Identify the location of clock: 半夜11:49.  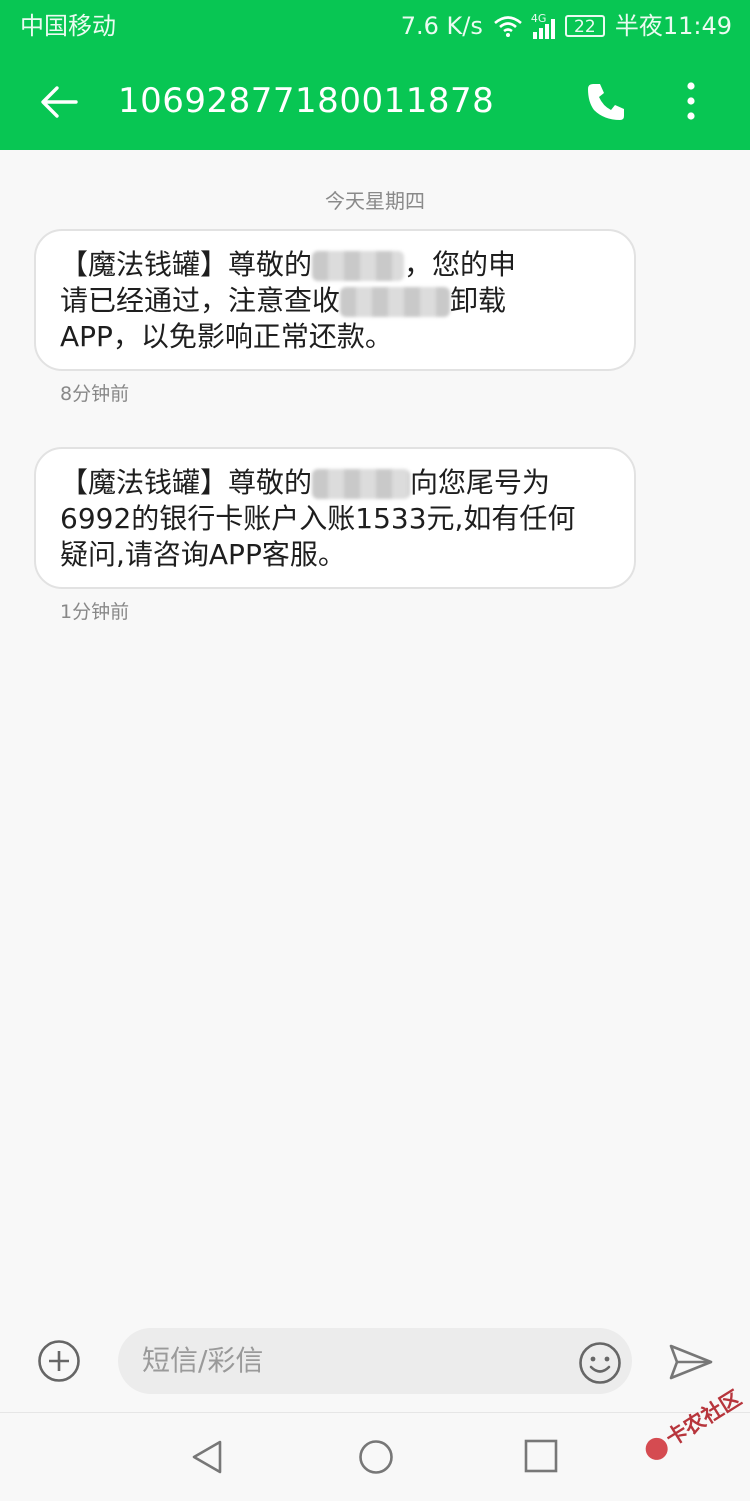
(673, 26).